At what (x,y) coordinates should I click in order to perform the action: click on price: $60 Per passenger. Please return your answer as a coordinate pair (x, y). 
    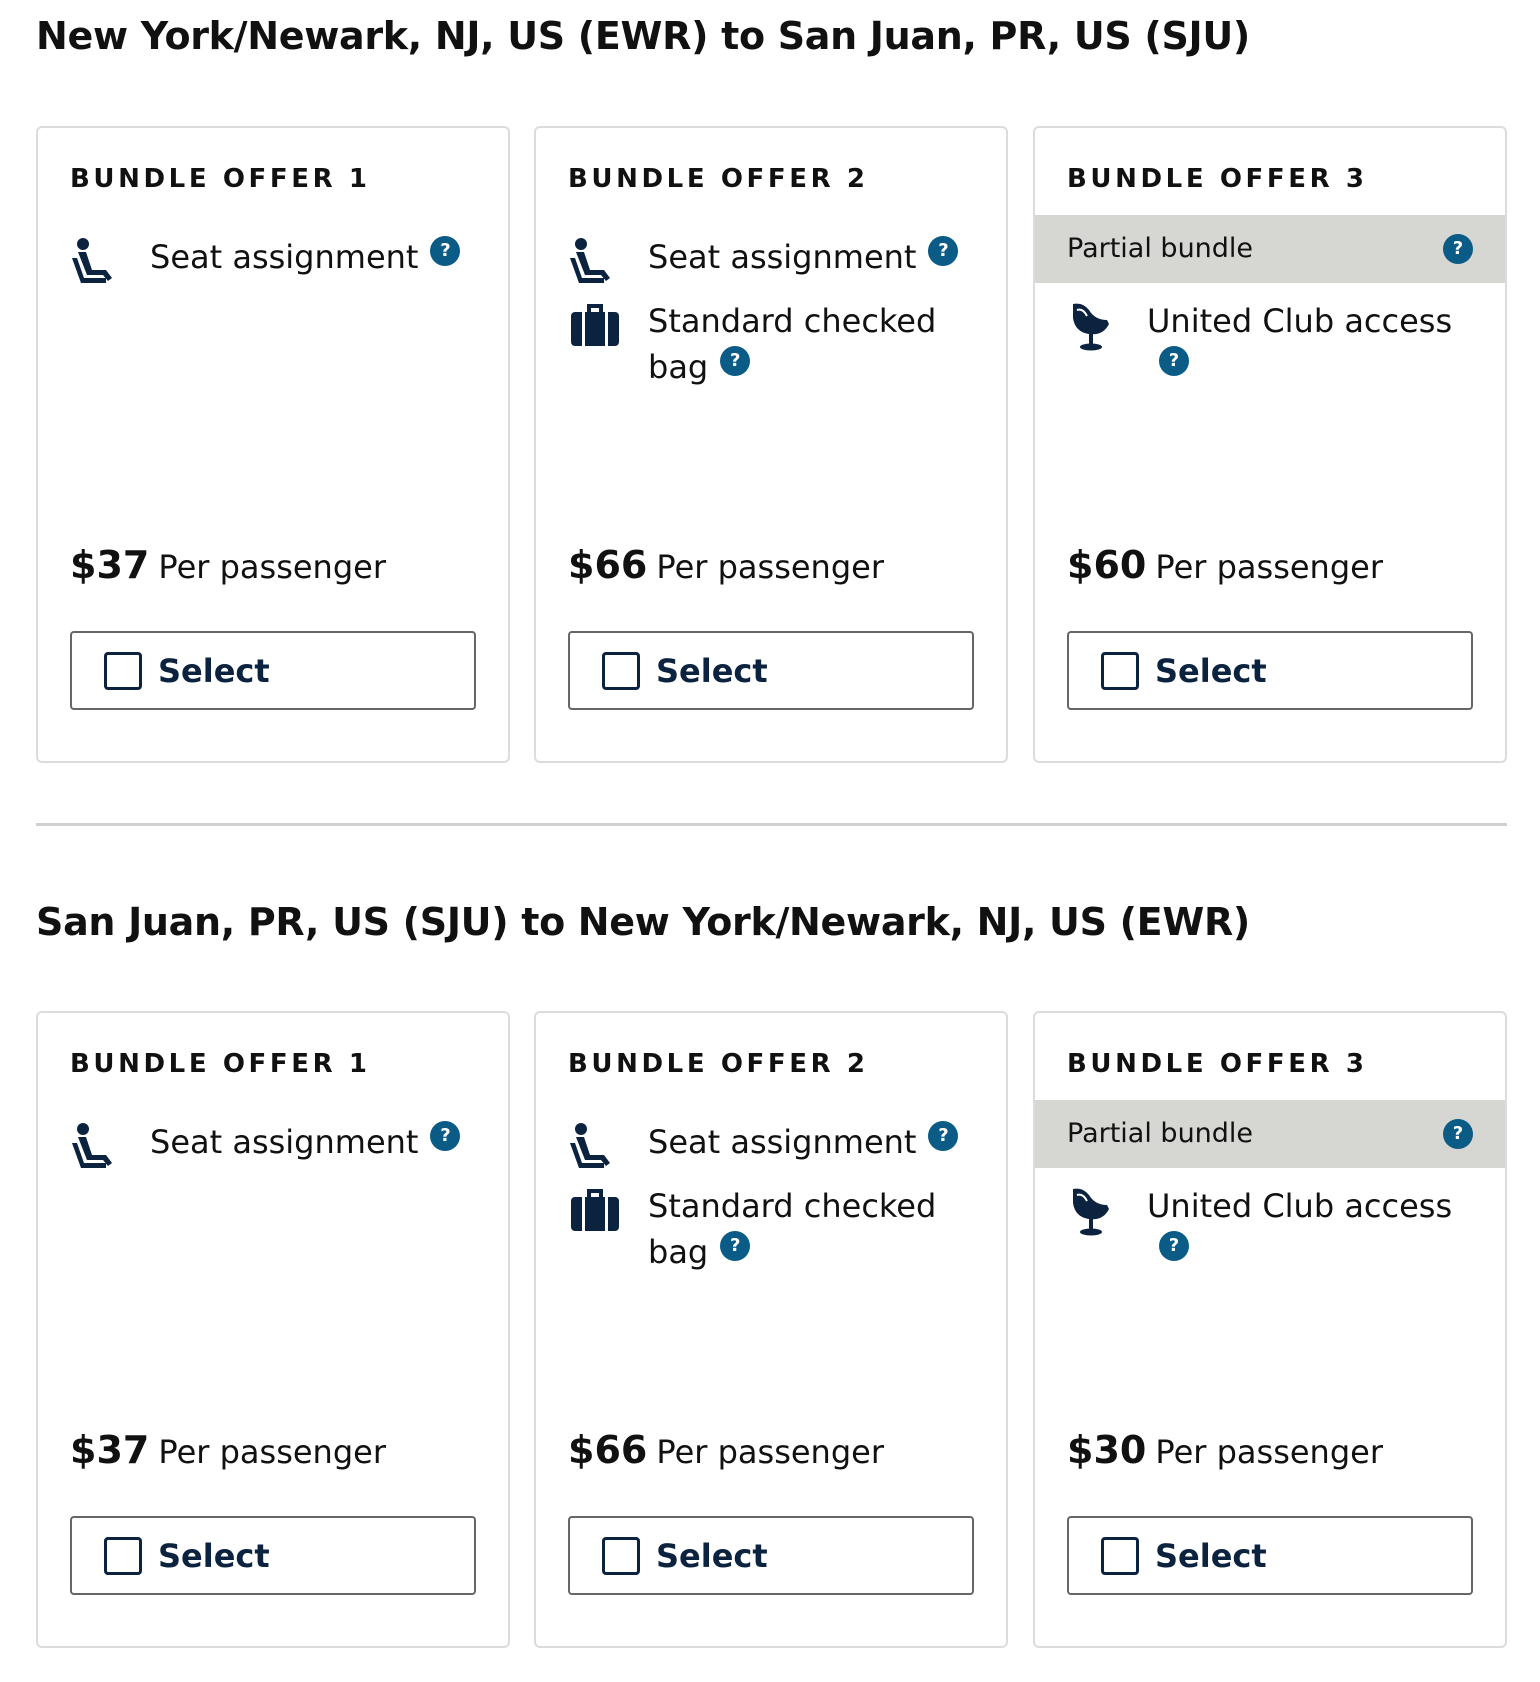
    Looking at the image, I should click on (1225, 565).